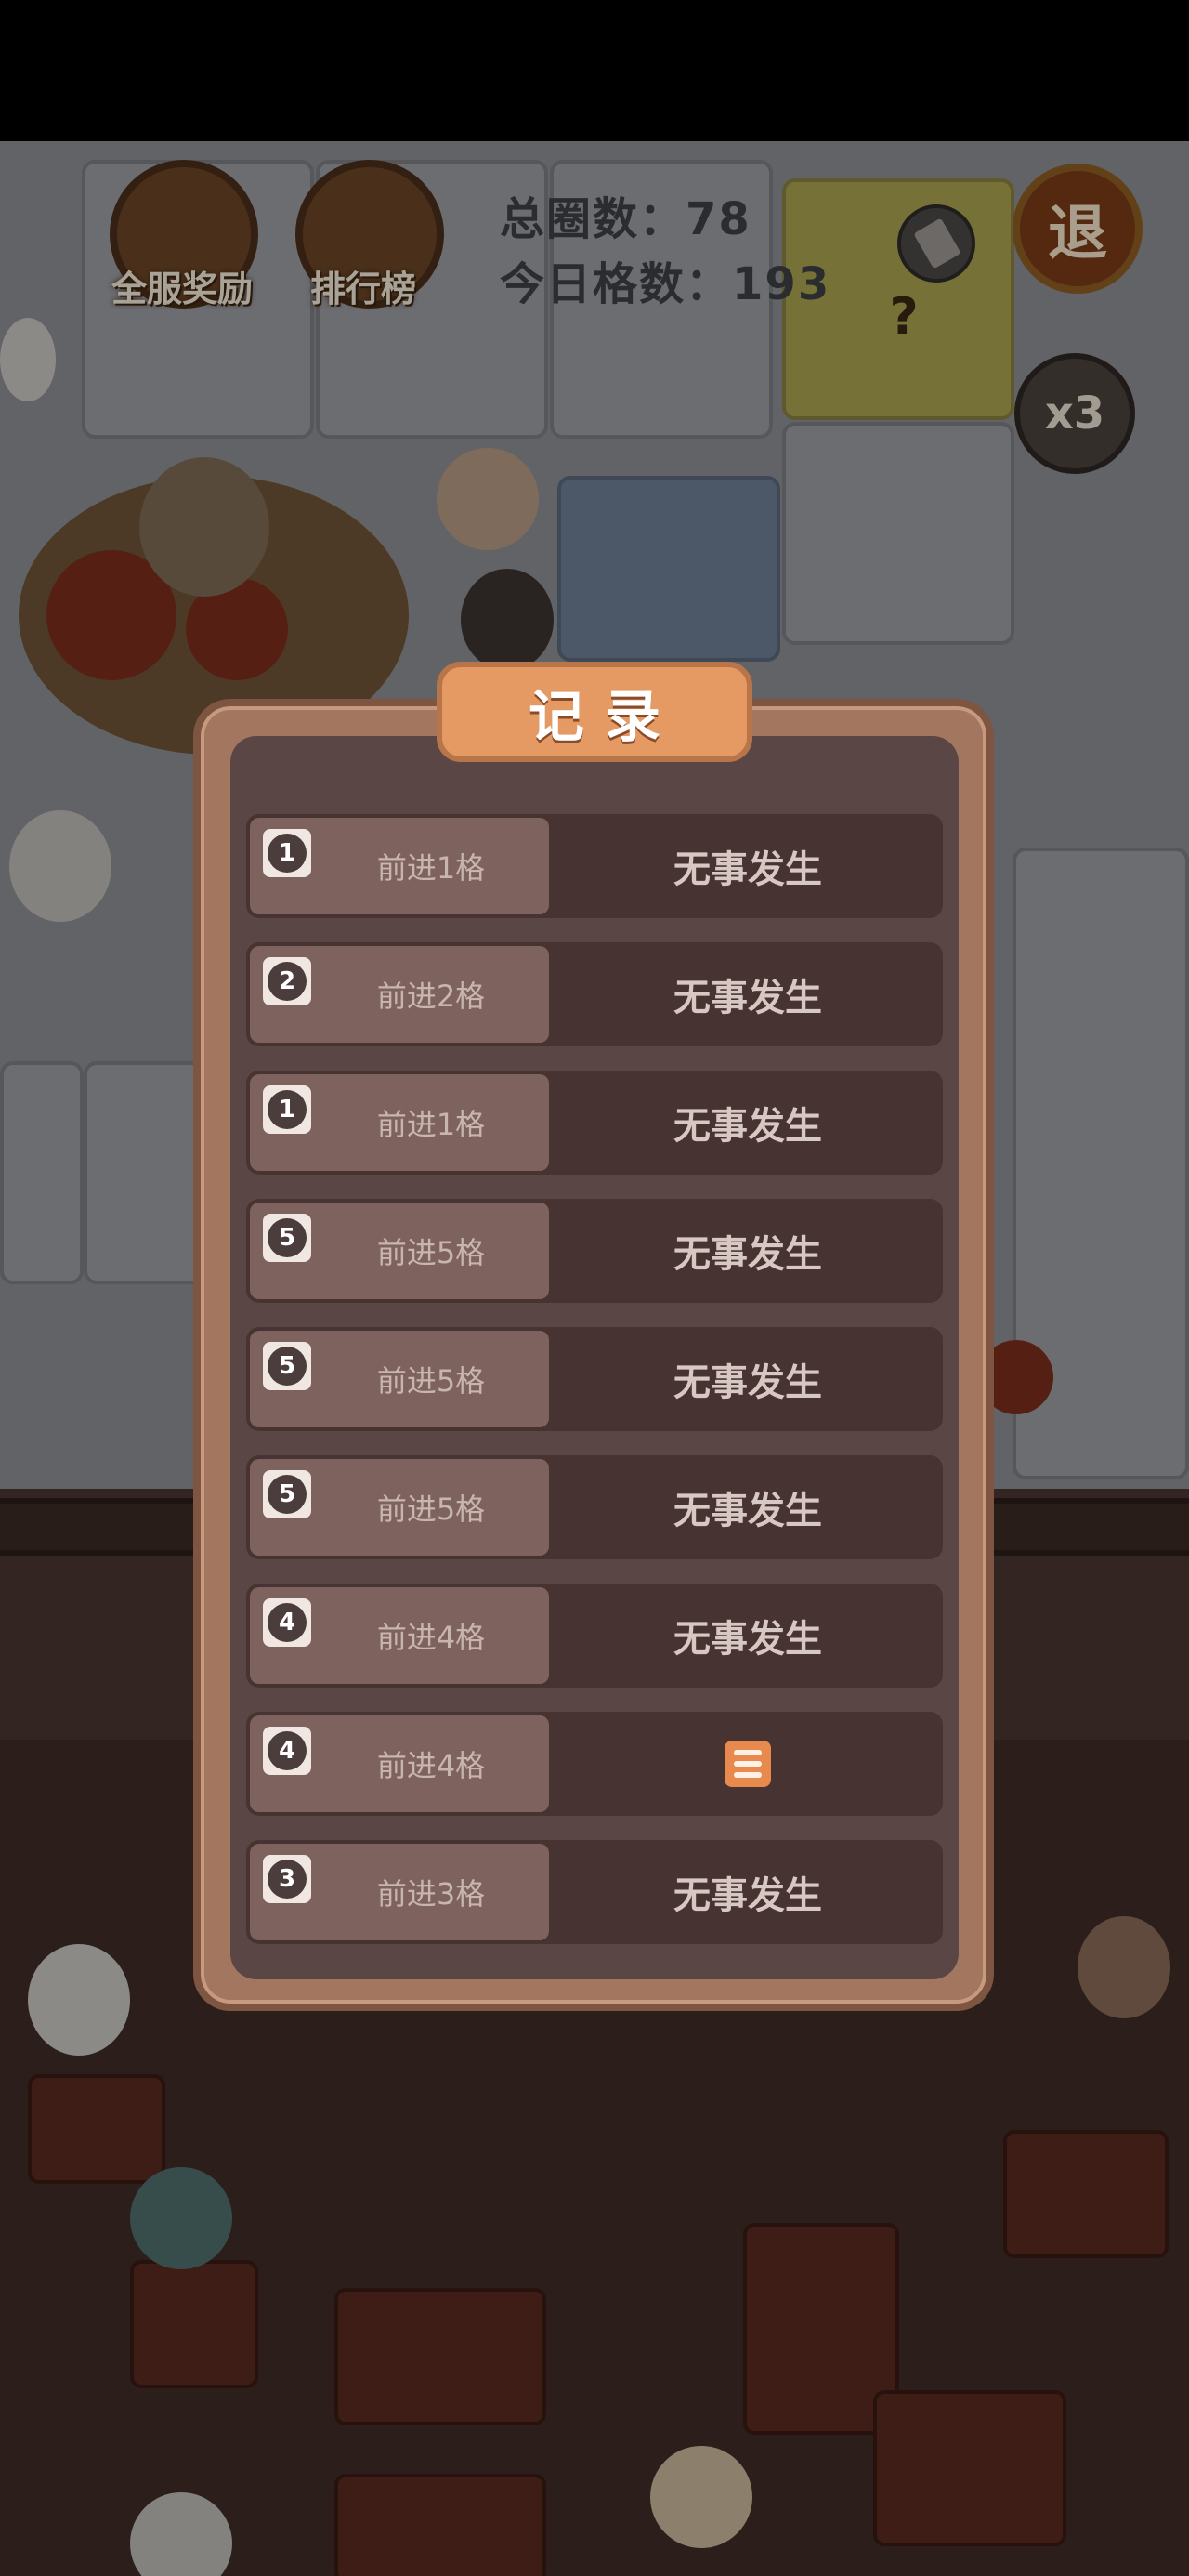 This screenshot has width=1189, height=2576. What do you see at coordinates (594, 994) in the screenshot?
I see `record-row: 2 前进2格 无事发生` at bounding box center [594, 994].